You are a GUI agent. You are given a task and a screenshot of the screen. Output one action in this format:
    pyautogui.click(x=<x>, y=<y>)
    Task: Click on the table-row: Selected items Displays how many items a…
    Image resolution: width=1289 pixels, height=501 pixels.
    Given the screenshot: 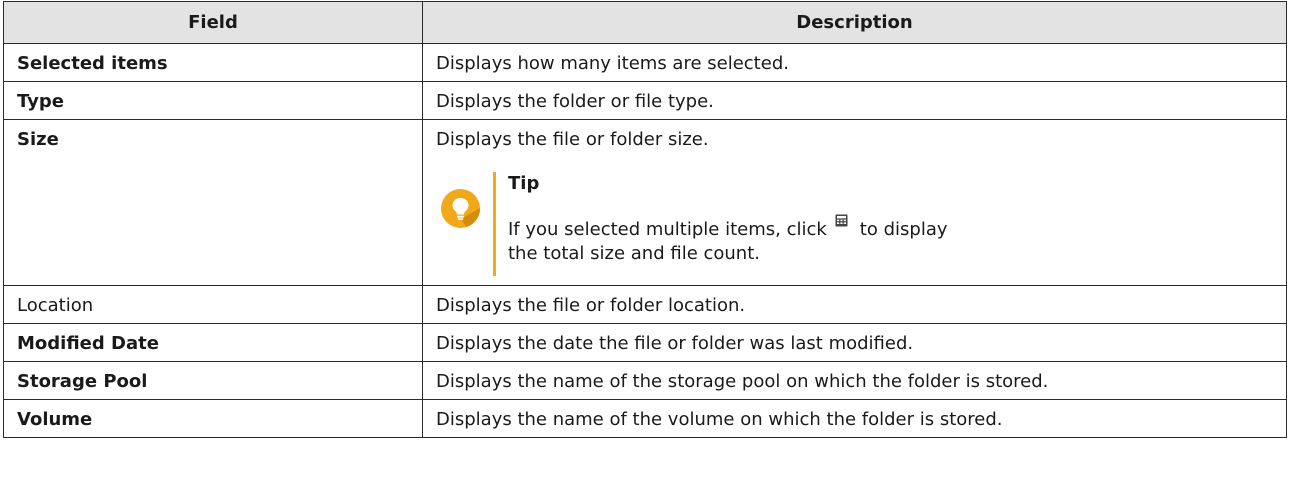 What is the action you would take?
    pyautogui.click(x=645, y=62)
    